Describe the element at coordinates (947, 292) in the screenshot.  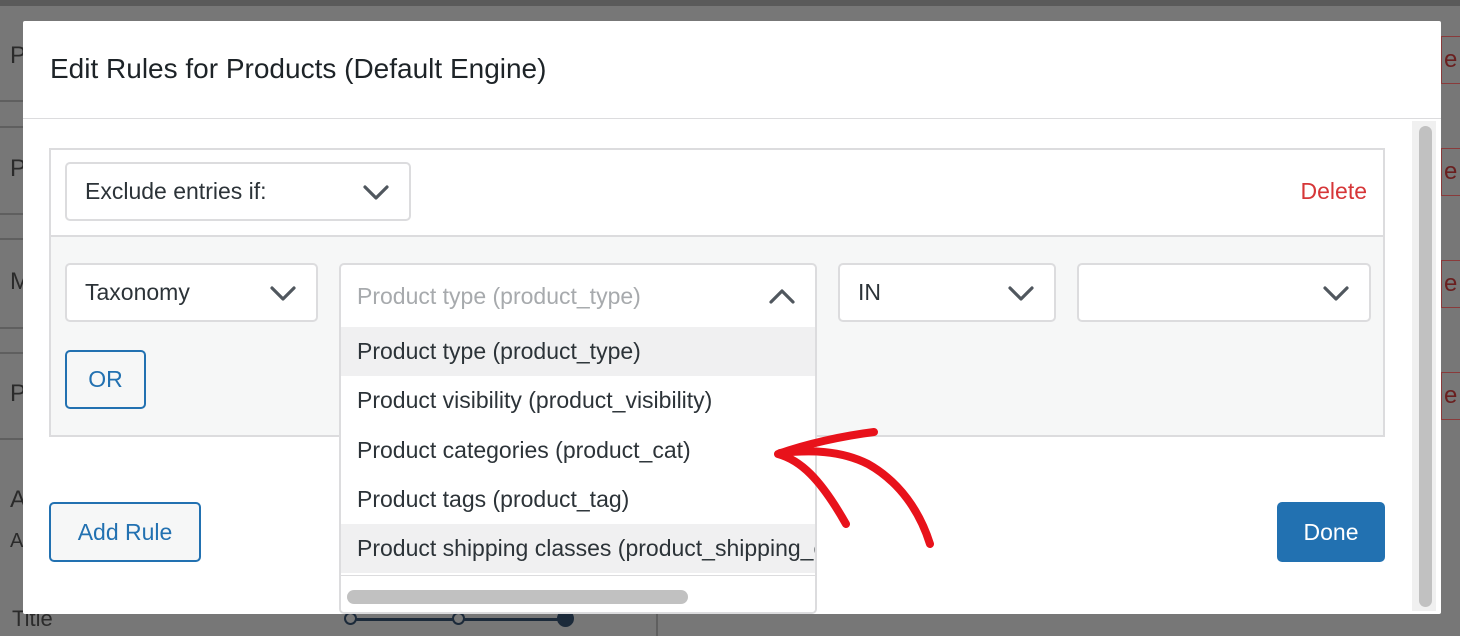
I see `rule-operator-select: IN` at that location.